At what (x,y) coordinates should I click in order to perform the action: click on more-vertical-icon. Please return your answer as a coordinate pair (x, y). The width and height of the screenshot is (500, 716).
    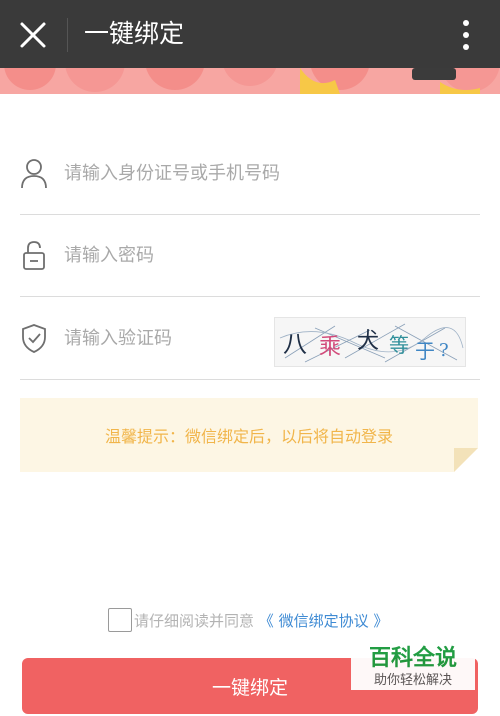
    Looking at the image, I should click on (466, 35).